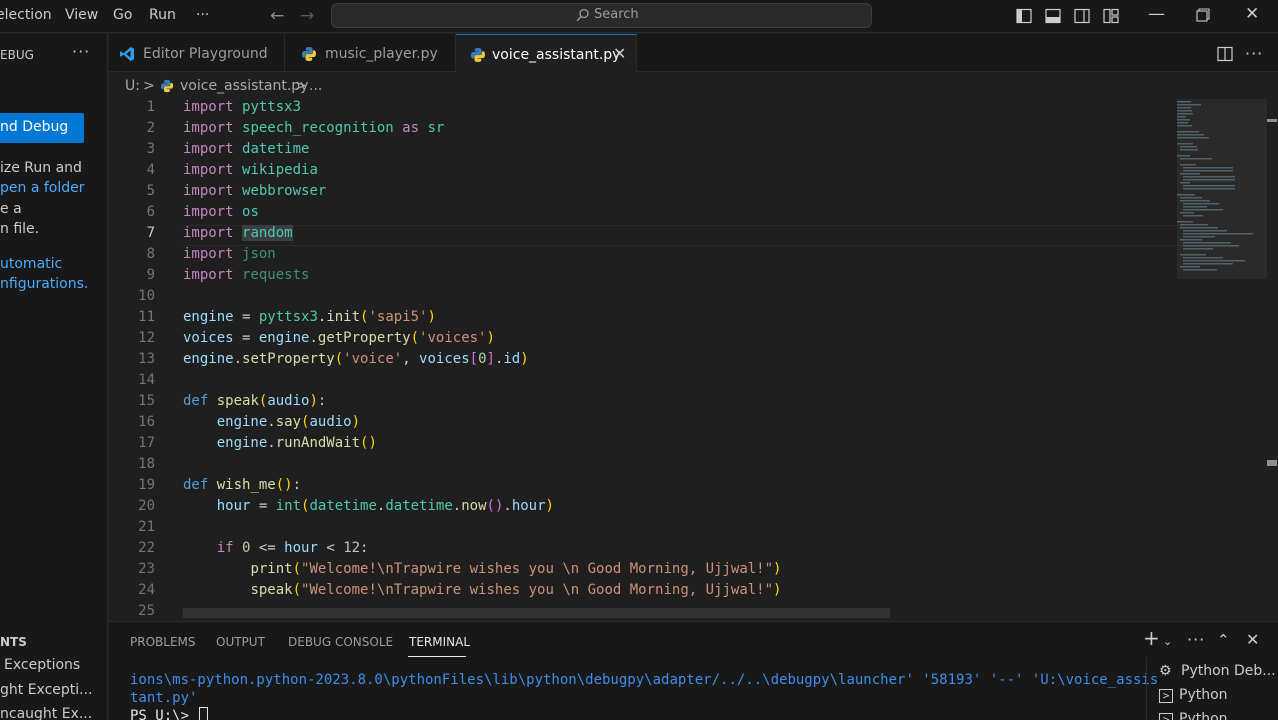 The height and width of the screenshot is (720, 1278). I want to click on tab-music-player: music_player.py, so click(370, 53).